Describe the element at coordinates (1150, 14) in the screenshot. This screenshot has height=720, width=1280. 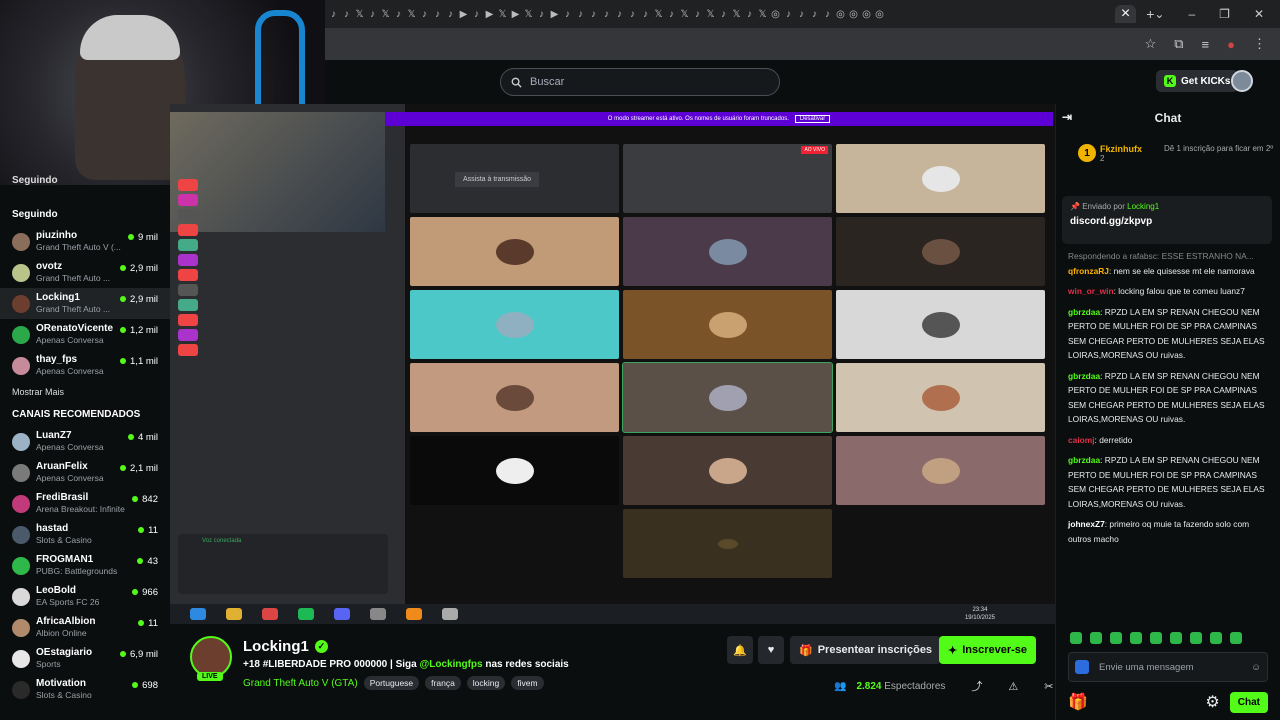
I see `new-tab-button: +` at that location.